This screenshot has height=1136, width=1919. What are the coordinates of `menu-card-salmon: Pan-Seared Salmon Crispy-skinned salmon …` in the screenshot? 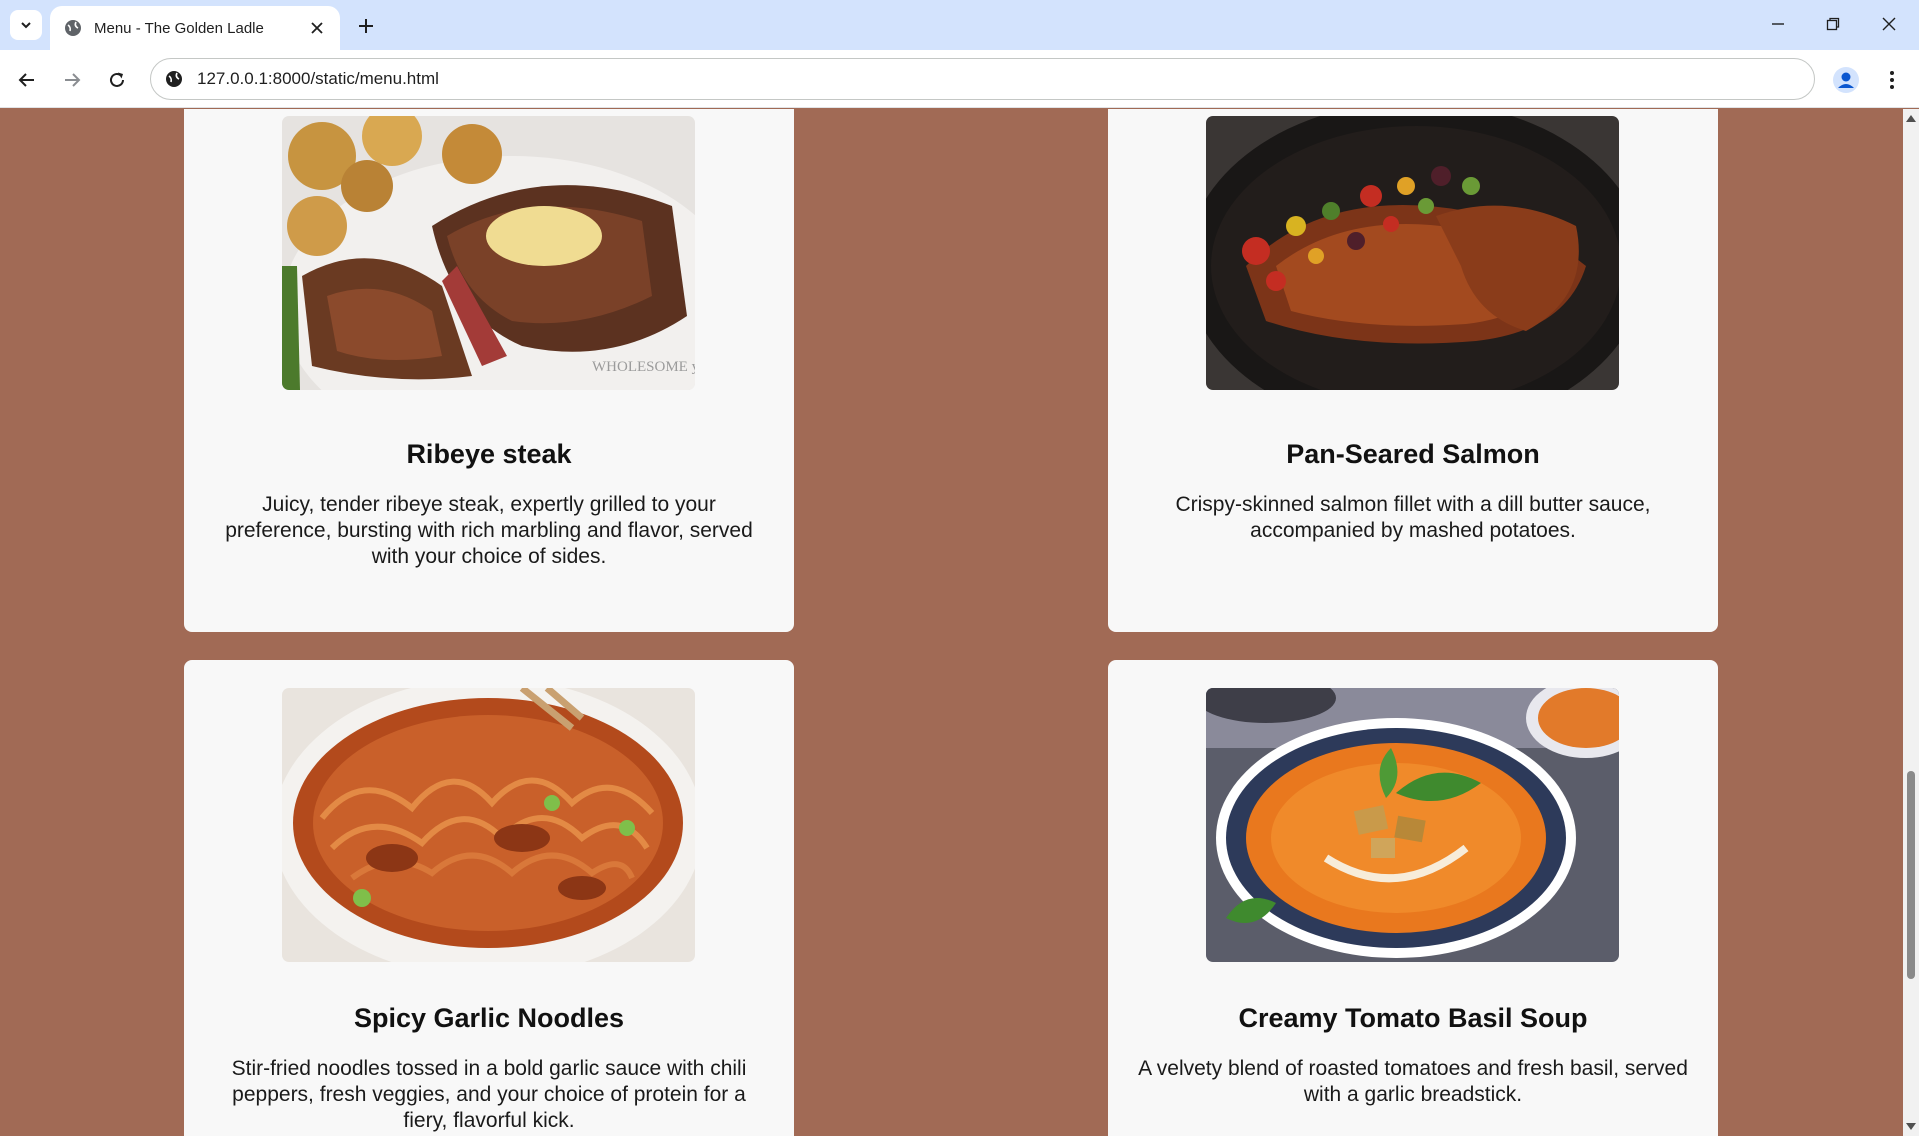 It's located at (1413, 370).